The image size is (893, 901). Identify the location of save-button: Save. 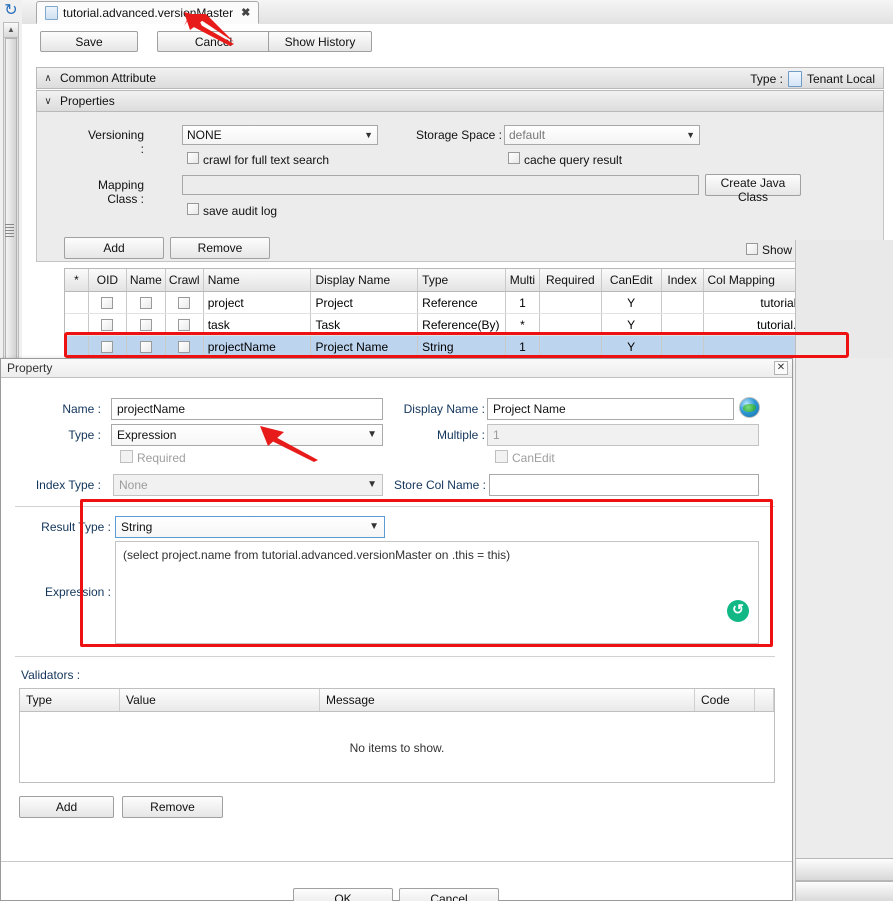
(89, 41).